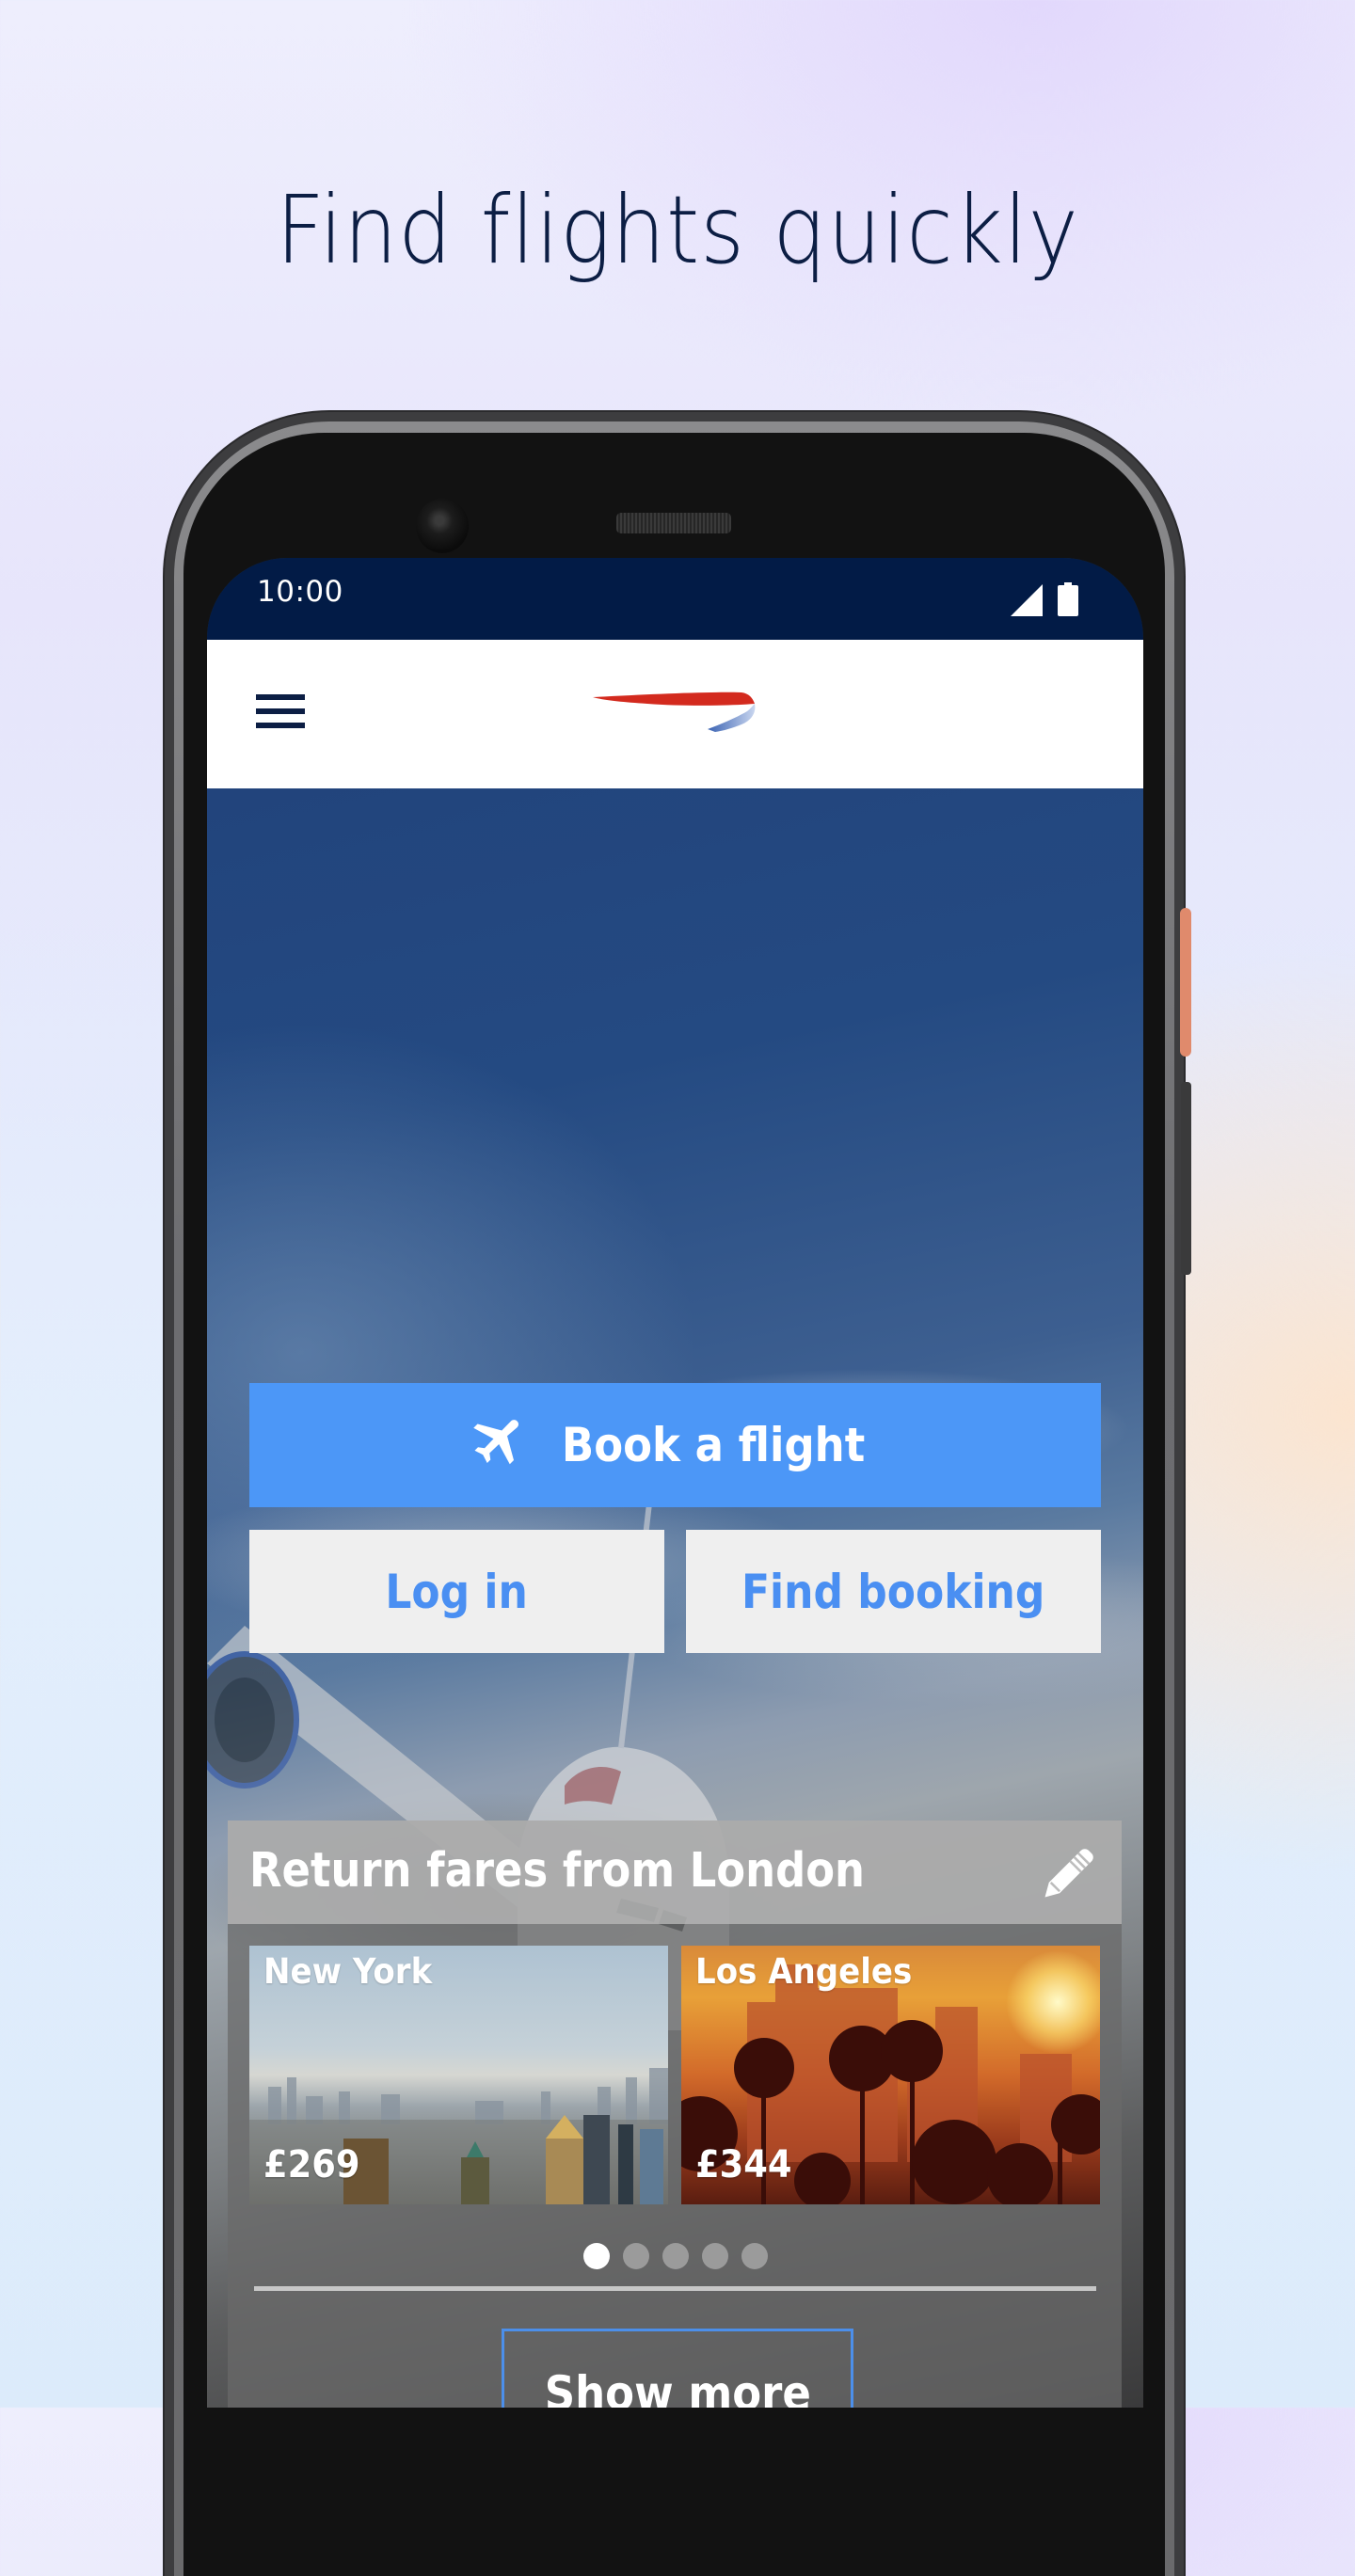 Image resolution: width=1355 pixels, height=2576 pixels. What do you see at coordinates (281, 711) in the screenshot?
I see `hamburger-menu-icon` at bounding box center [281, 711].